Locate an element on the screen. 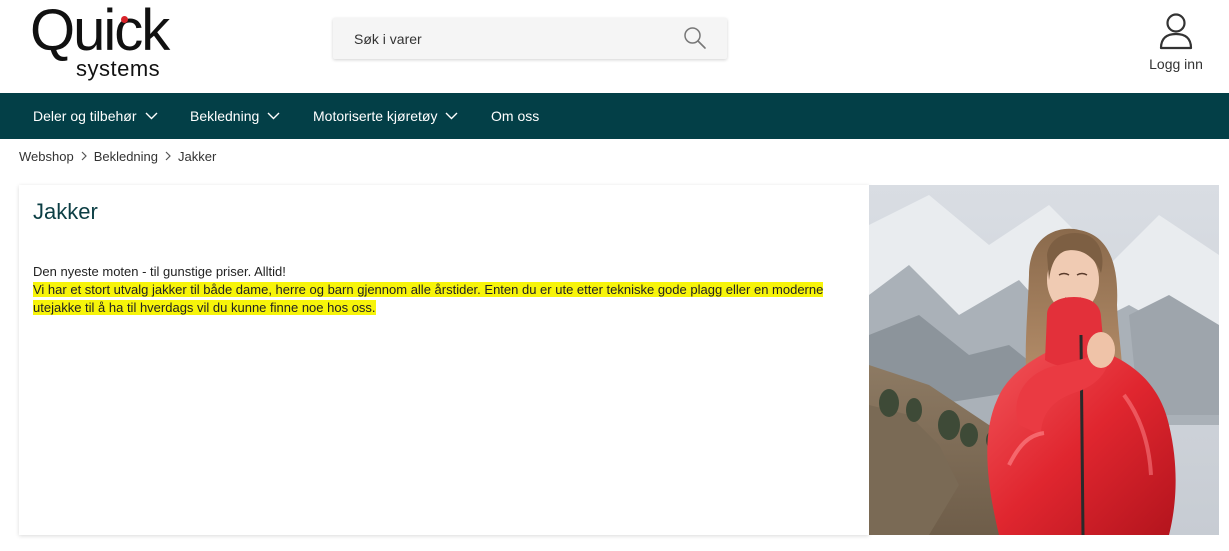 Image resolution: width=1229 pixels, height=551 pixels. breadcrumb-item-bekledning: Bekledning is located at coordinates (126, 156).